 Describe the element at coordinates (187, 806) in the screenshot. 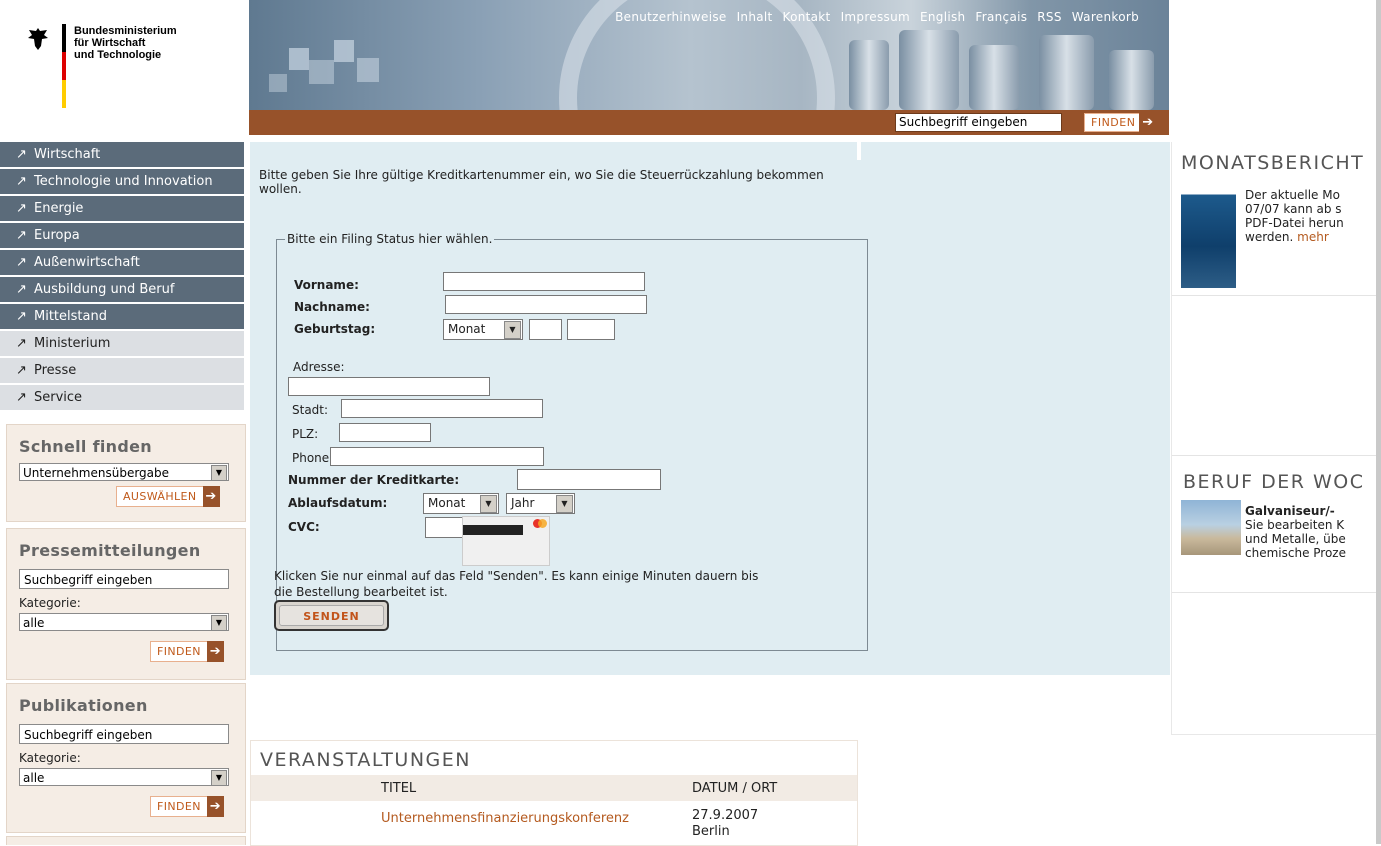

I see `publikationen-finden-button: FINDEN ➔` at that location.